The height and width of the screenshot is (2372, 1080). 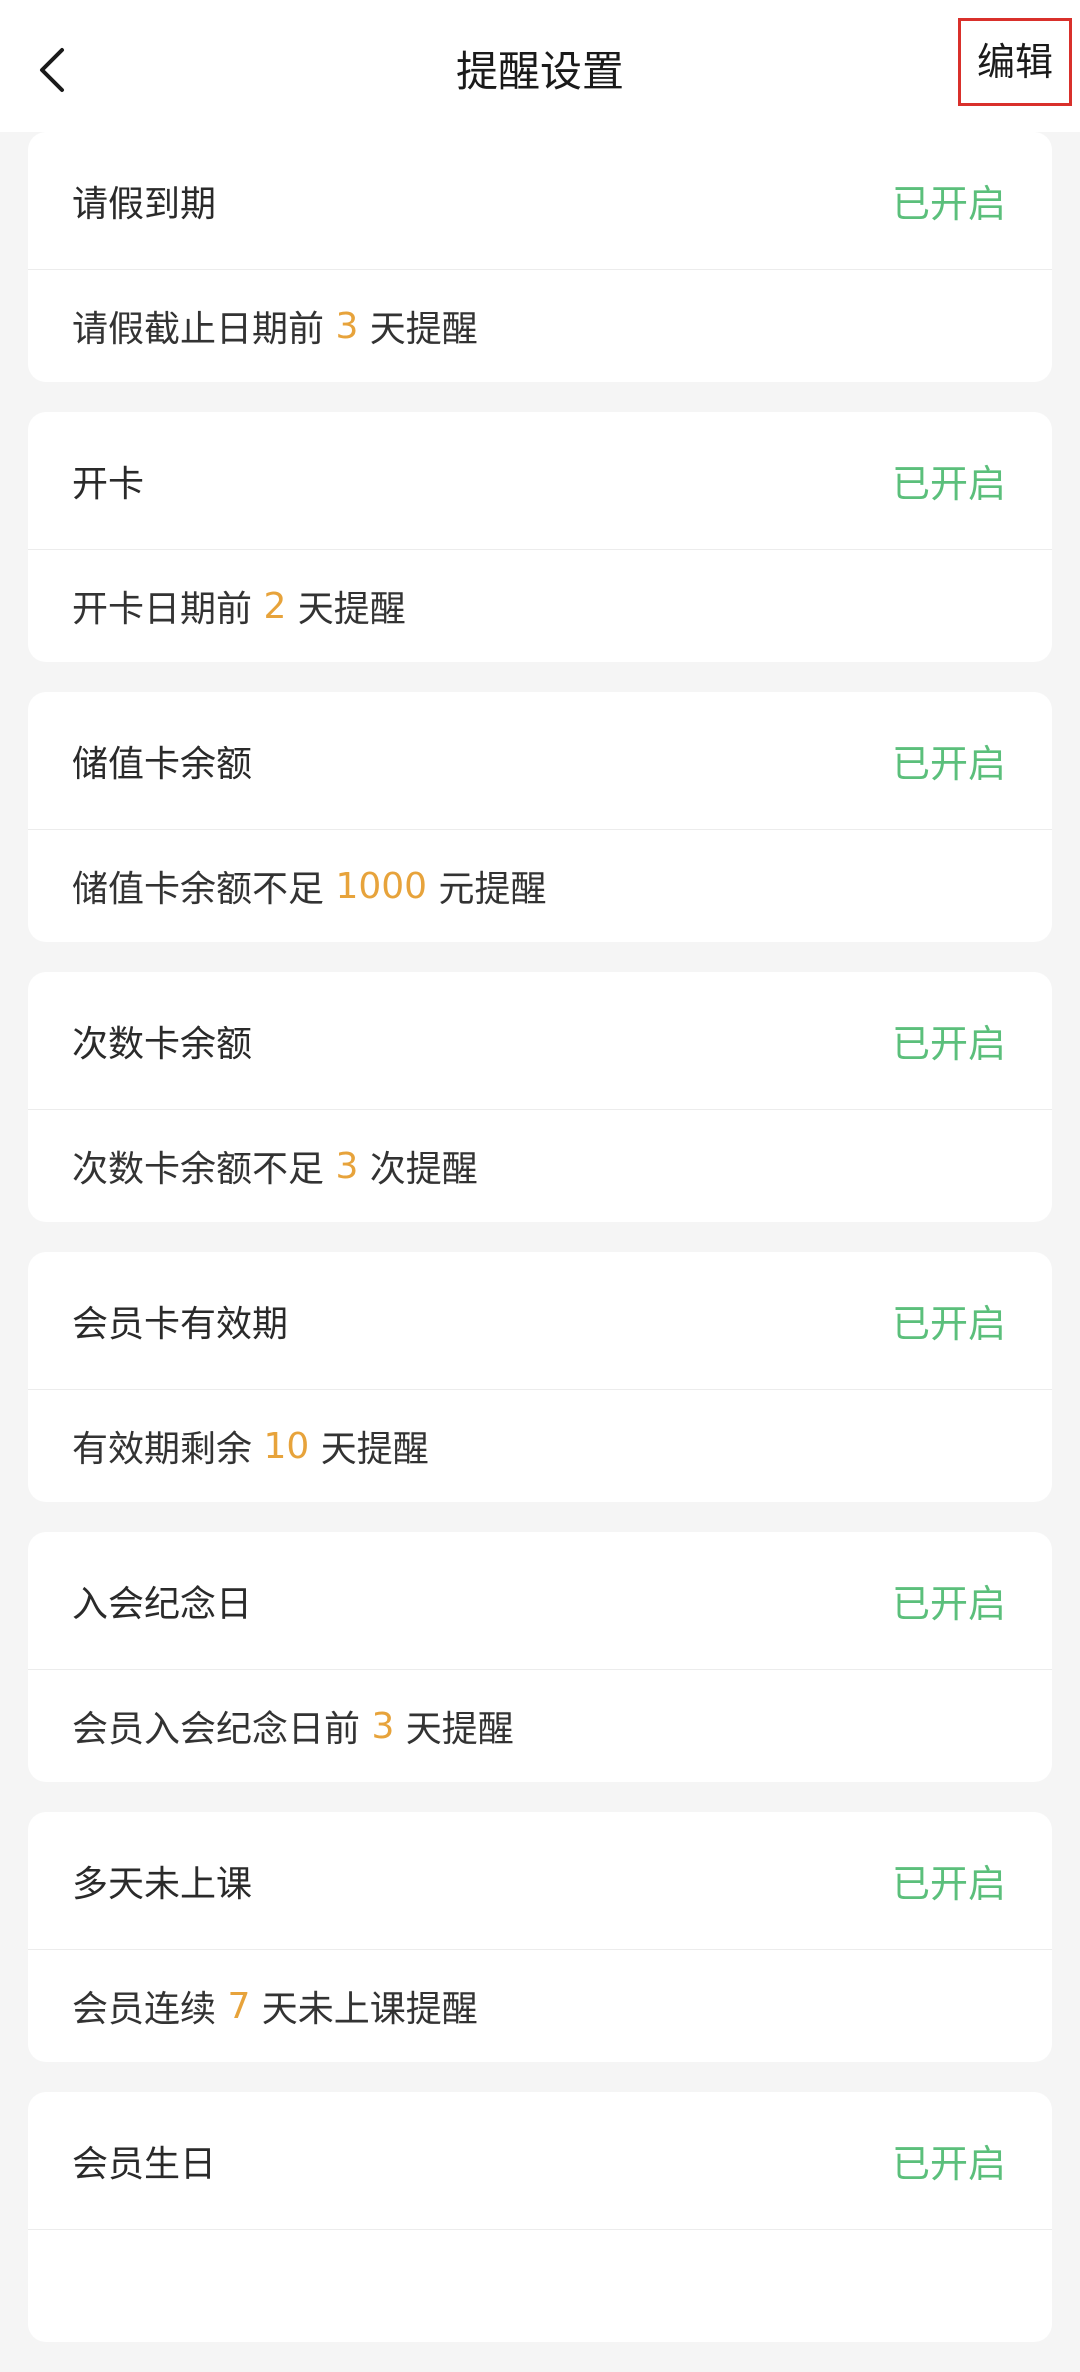 I want to click on description-text: 次数卡余额不足, so click(x=204, y=1169).